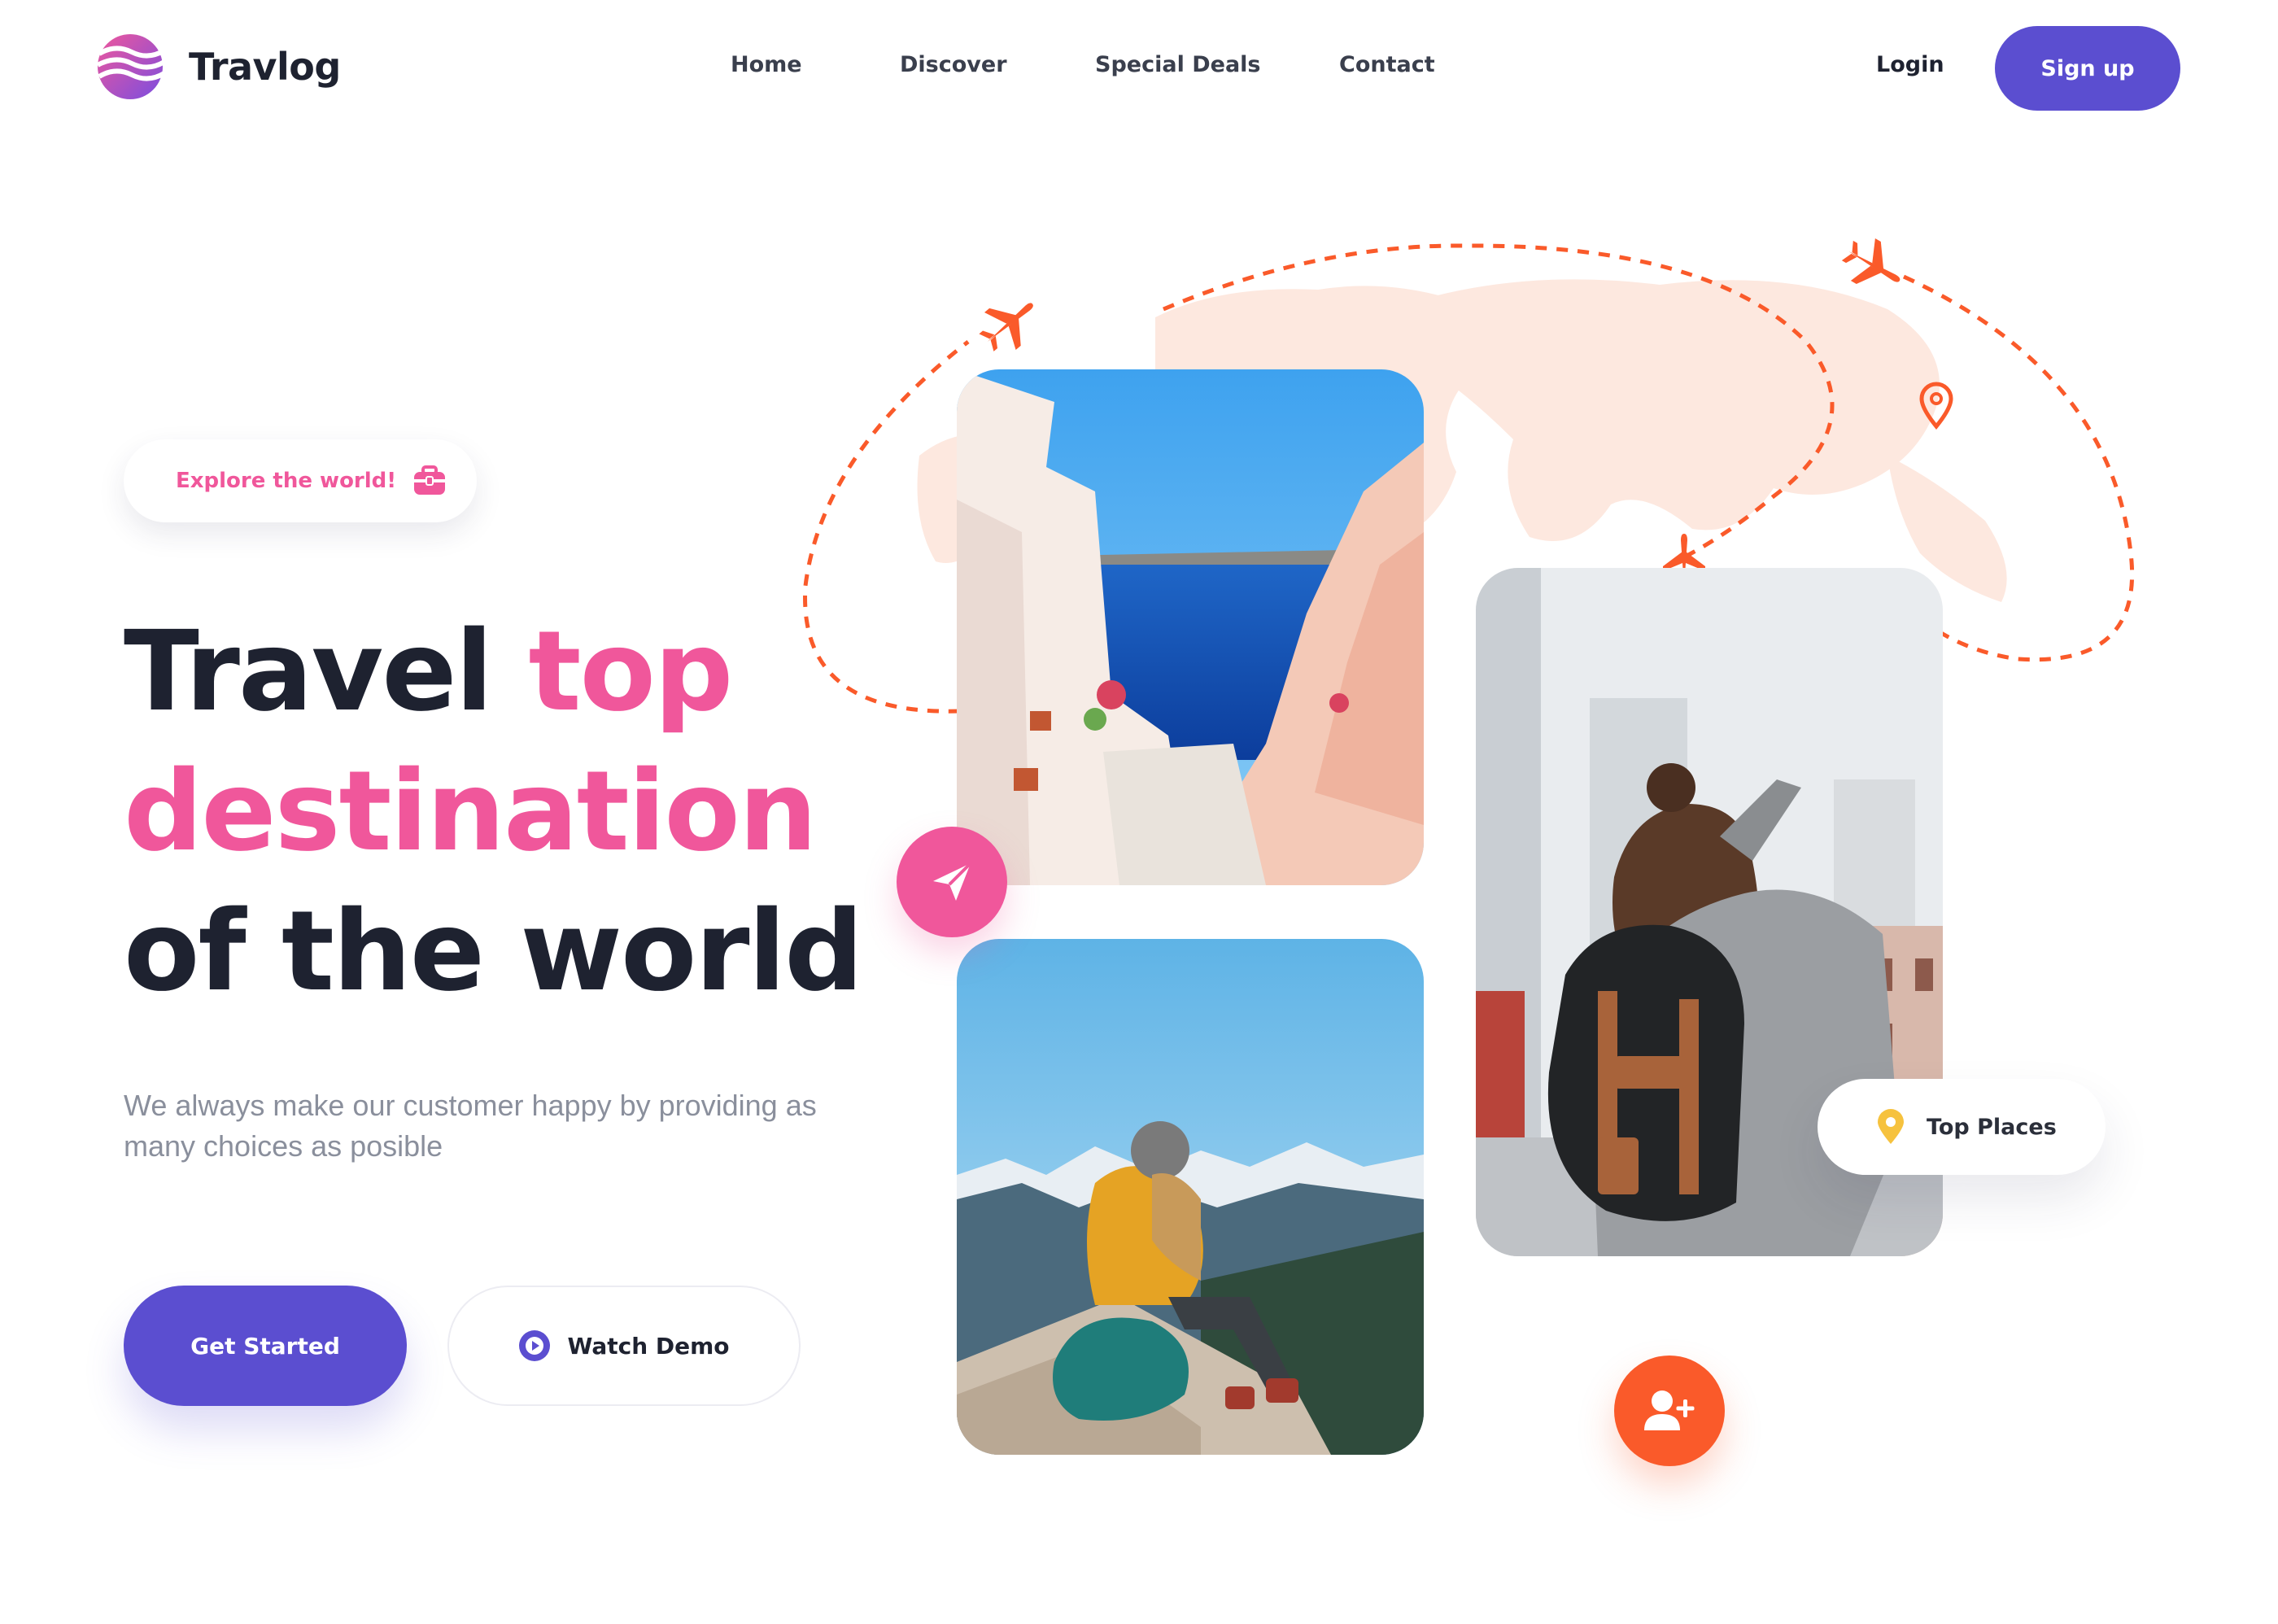 This screenshot has width=2278, height=1624. I want to click on watch-demo-button: Watch Demo, so click(624, 1346).